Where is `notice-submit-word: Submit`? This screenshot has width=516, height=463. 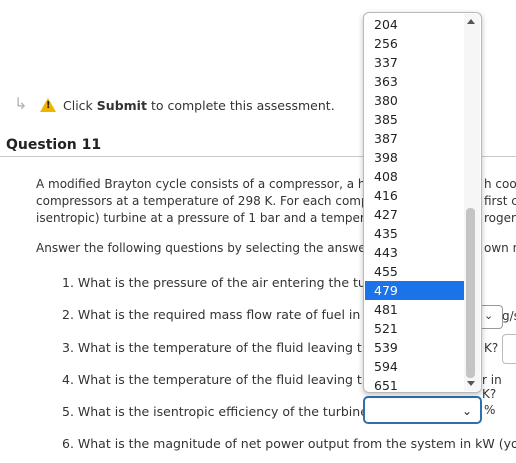
notice-submit-word: Submit is located at coordinates (121, 105).